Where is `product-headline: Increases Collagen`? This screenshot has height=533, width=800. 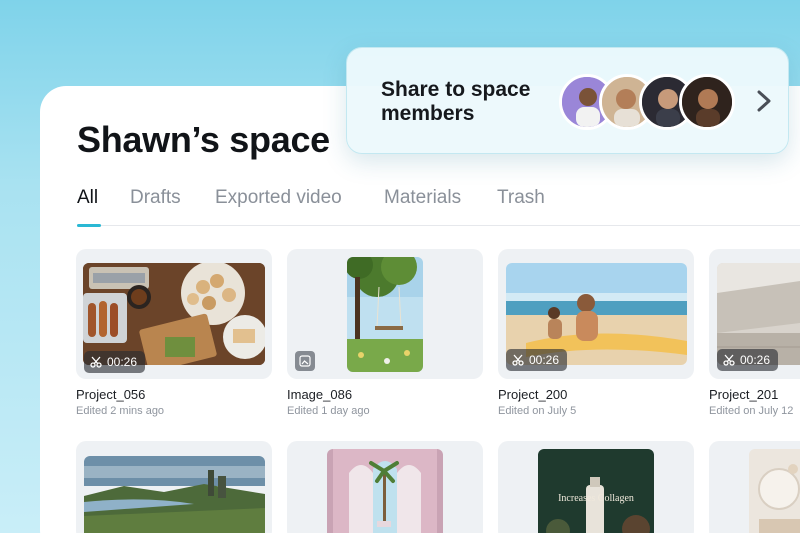
product-headline: Increases Collagen is located at coordinates (596, 498).